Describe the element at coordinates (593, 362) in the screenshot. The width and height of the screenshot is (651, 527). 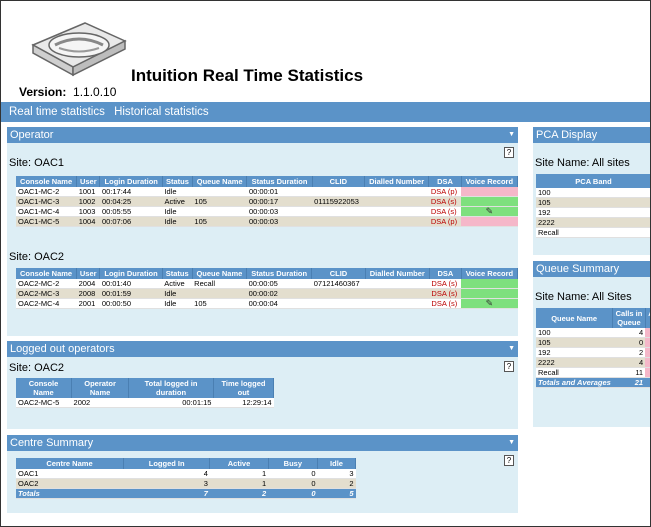
I see `table-row: 2222 4` at that location.